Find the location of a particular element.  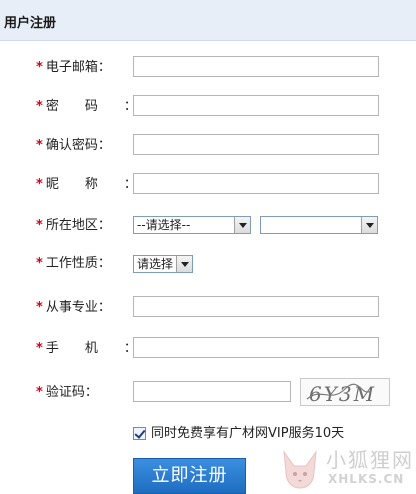

profession-label: * 从事专业： is located at coordinates (73, 307).